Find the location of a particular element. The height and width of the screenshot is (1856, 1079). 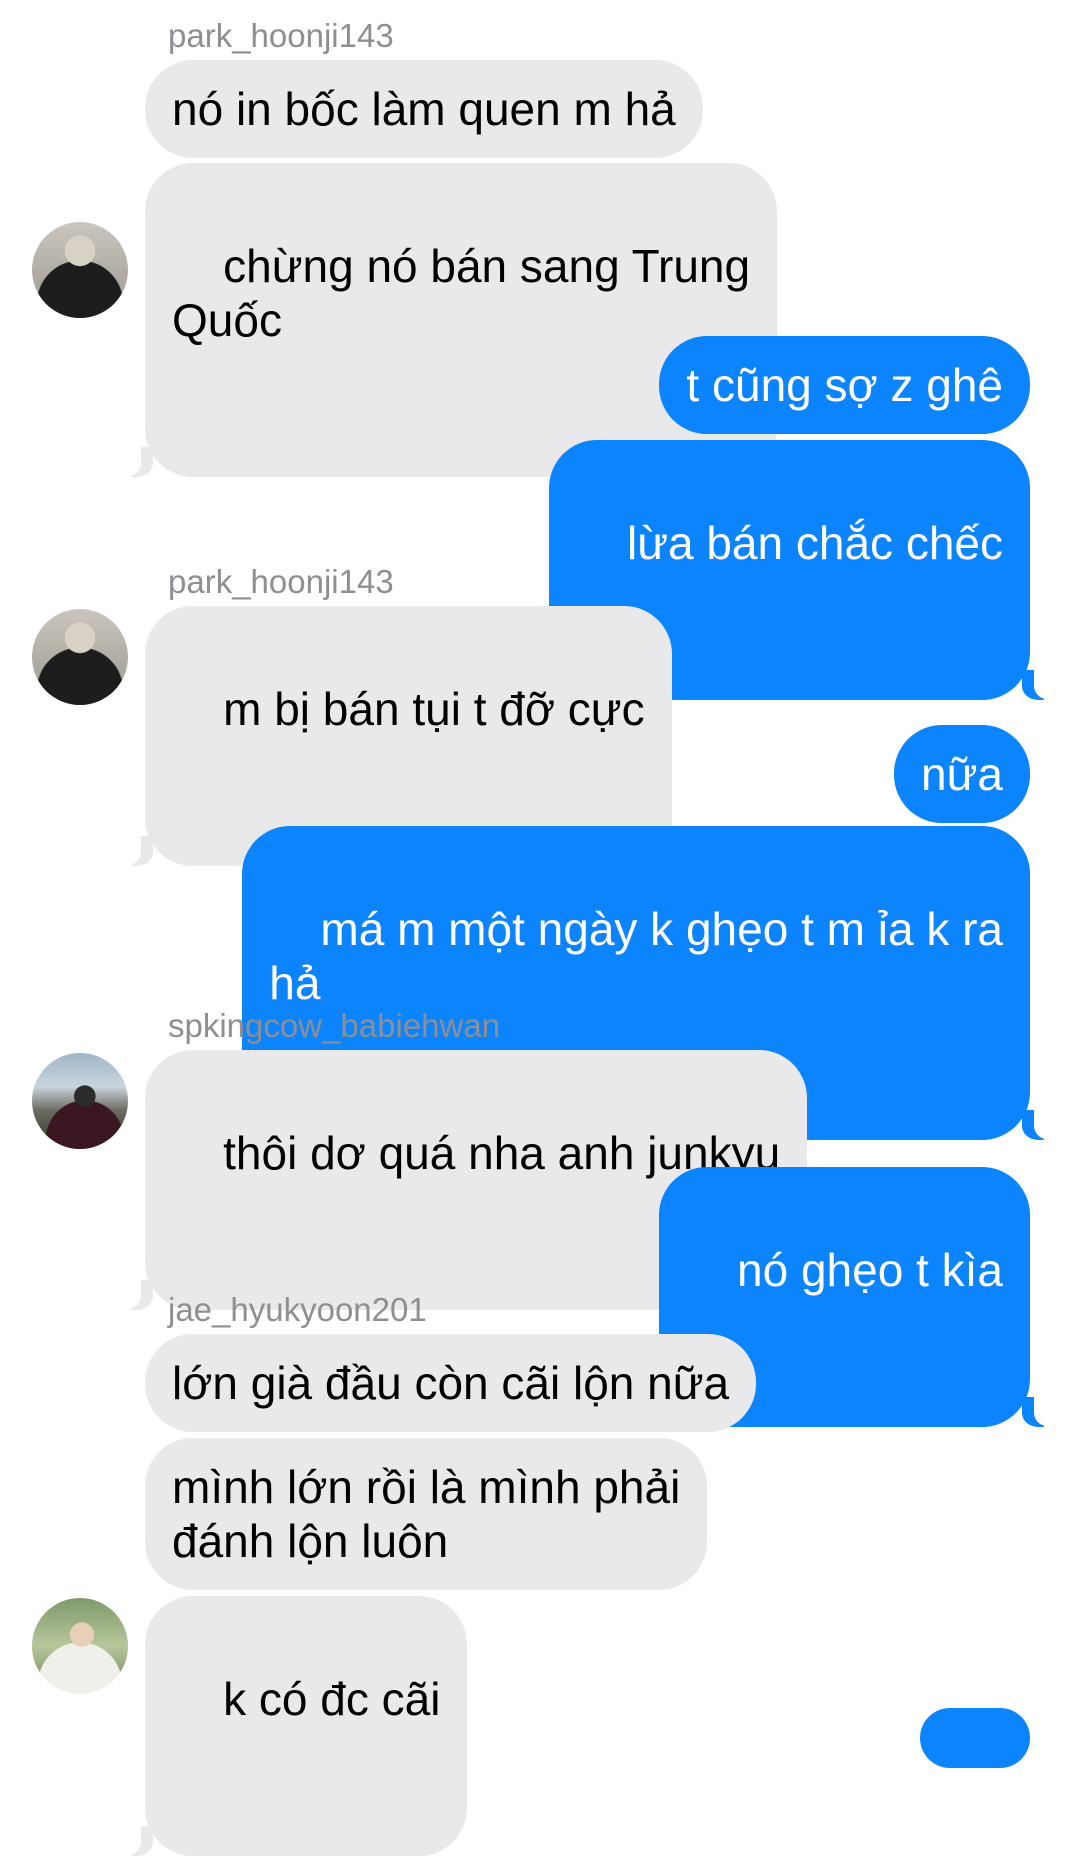

outgoing-message-partial is located at coordinates (975, 1738).